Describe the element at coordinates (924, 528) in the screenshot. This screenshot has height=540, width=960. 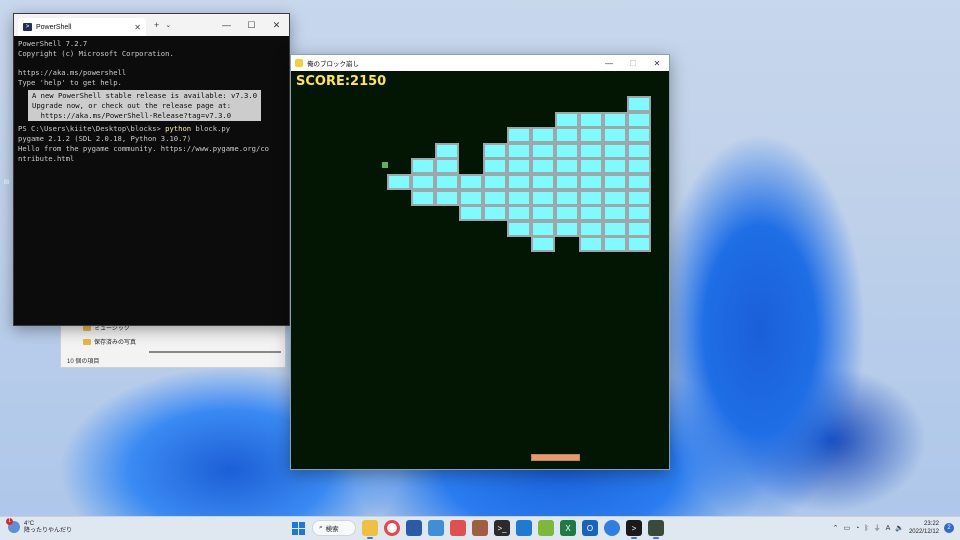
I see `clock: 23:22 2022/12/12` at that location.